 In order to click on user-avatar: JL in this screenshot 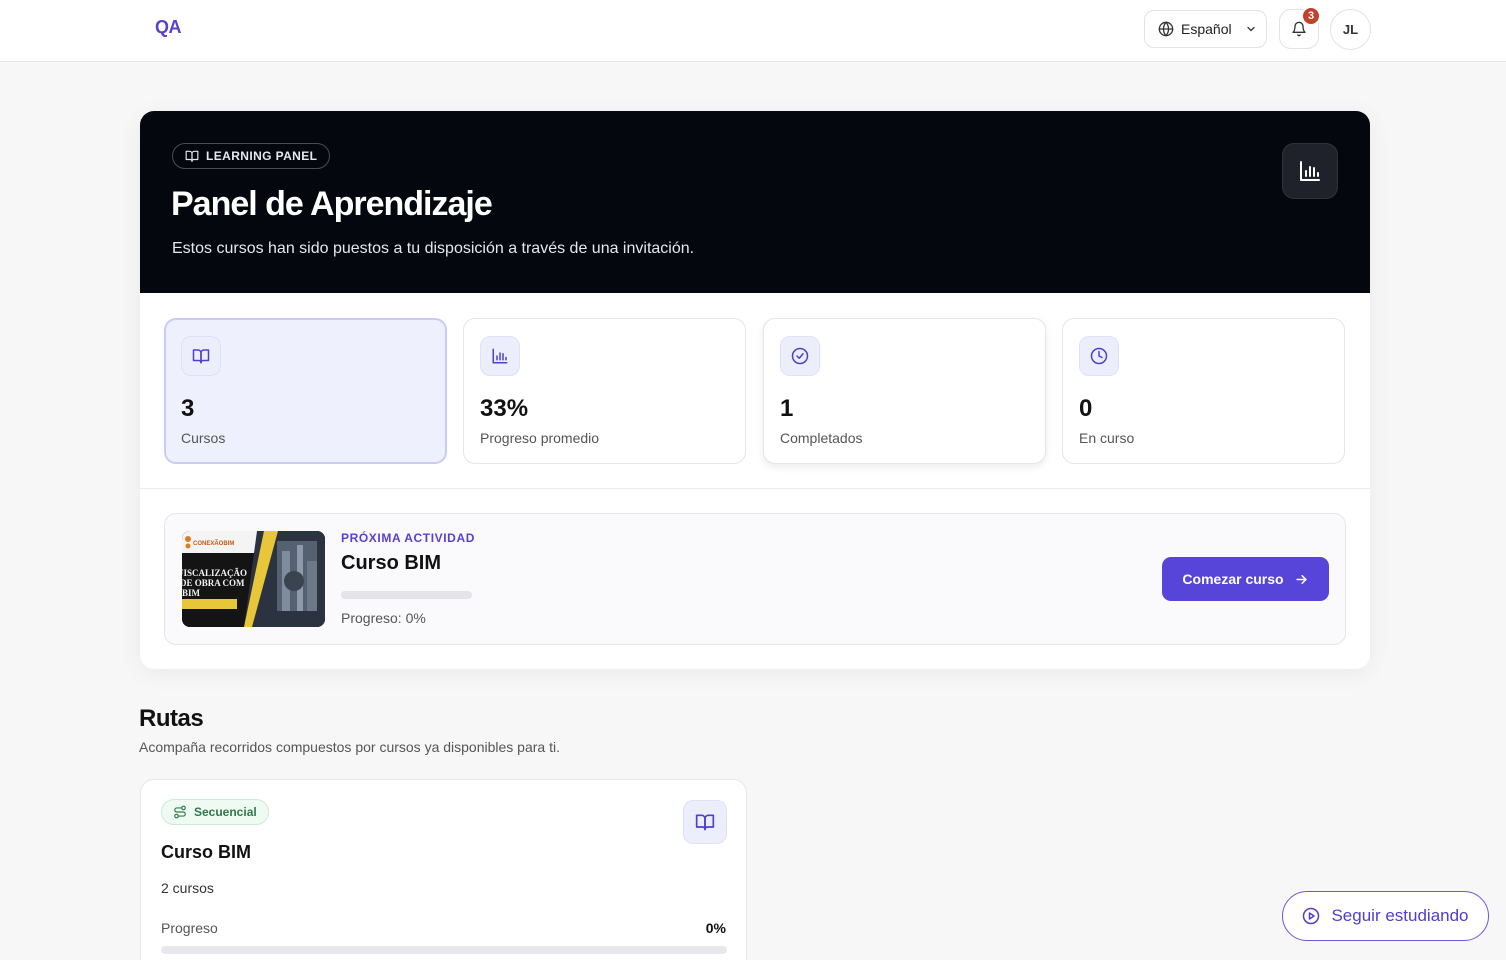, I will do `click(1350, 29)`.